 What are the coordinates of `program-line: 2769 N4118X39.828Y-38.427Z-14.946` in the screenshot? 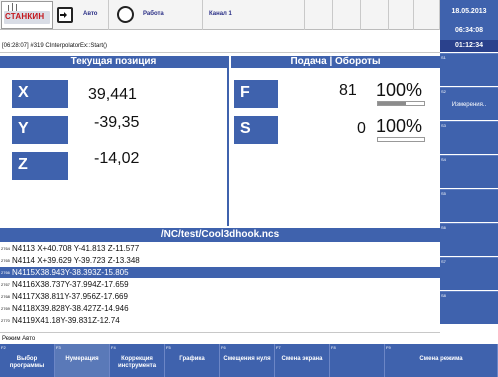 It's located at (220, 308).